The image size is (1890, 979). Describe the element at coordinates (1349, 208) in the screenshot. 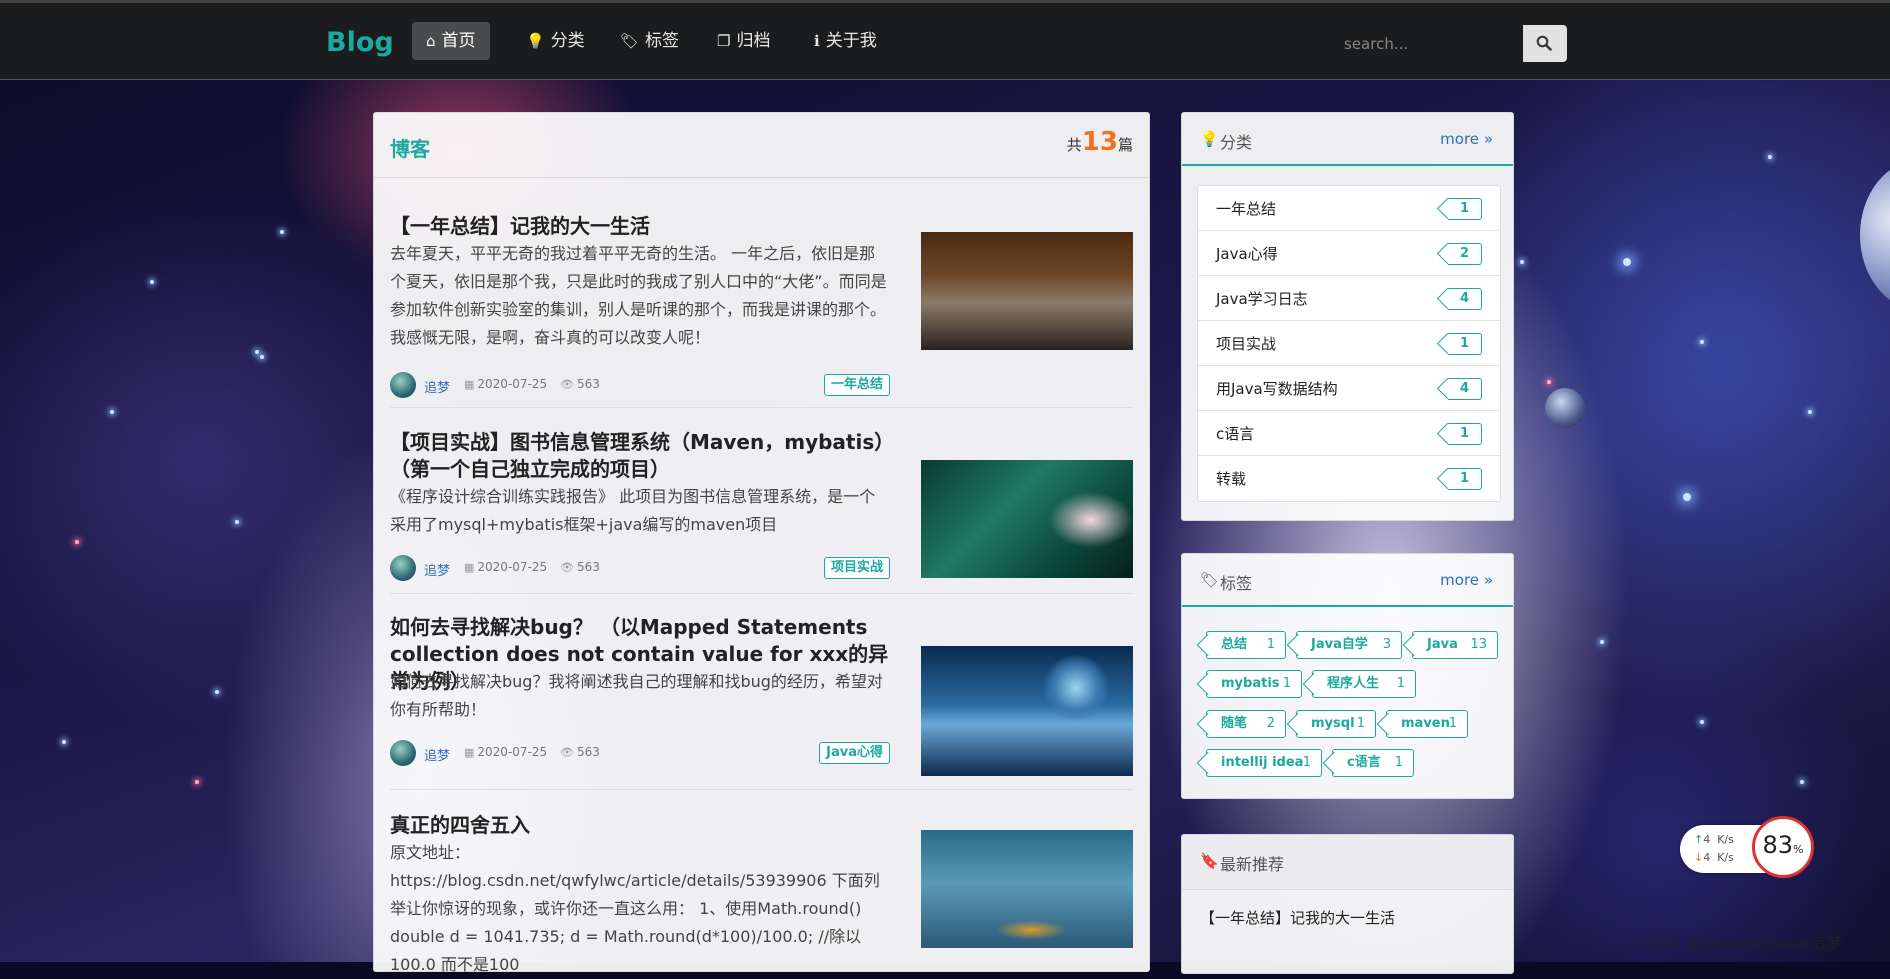

I see `category-item: 一年总结 1` at that location.